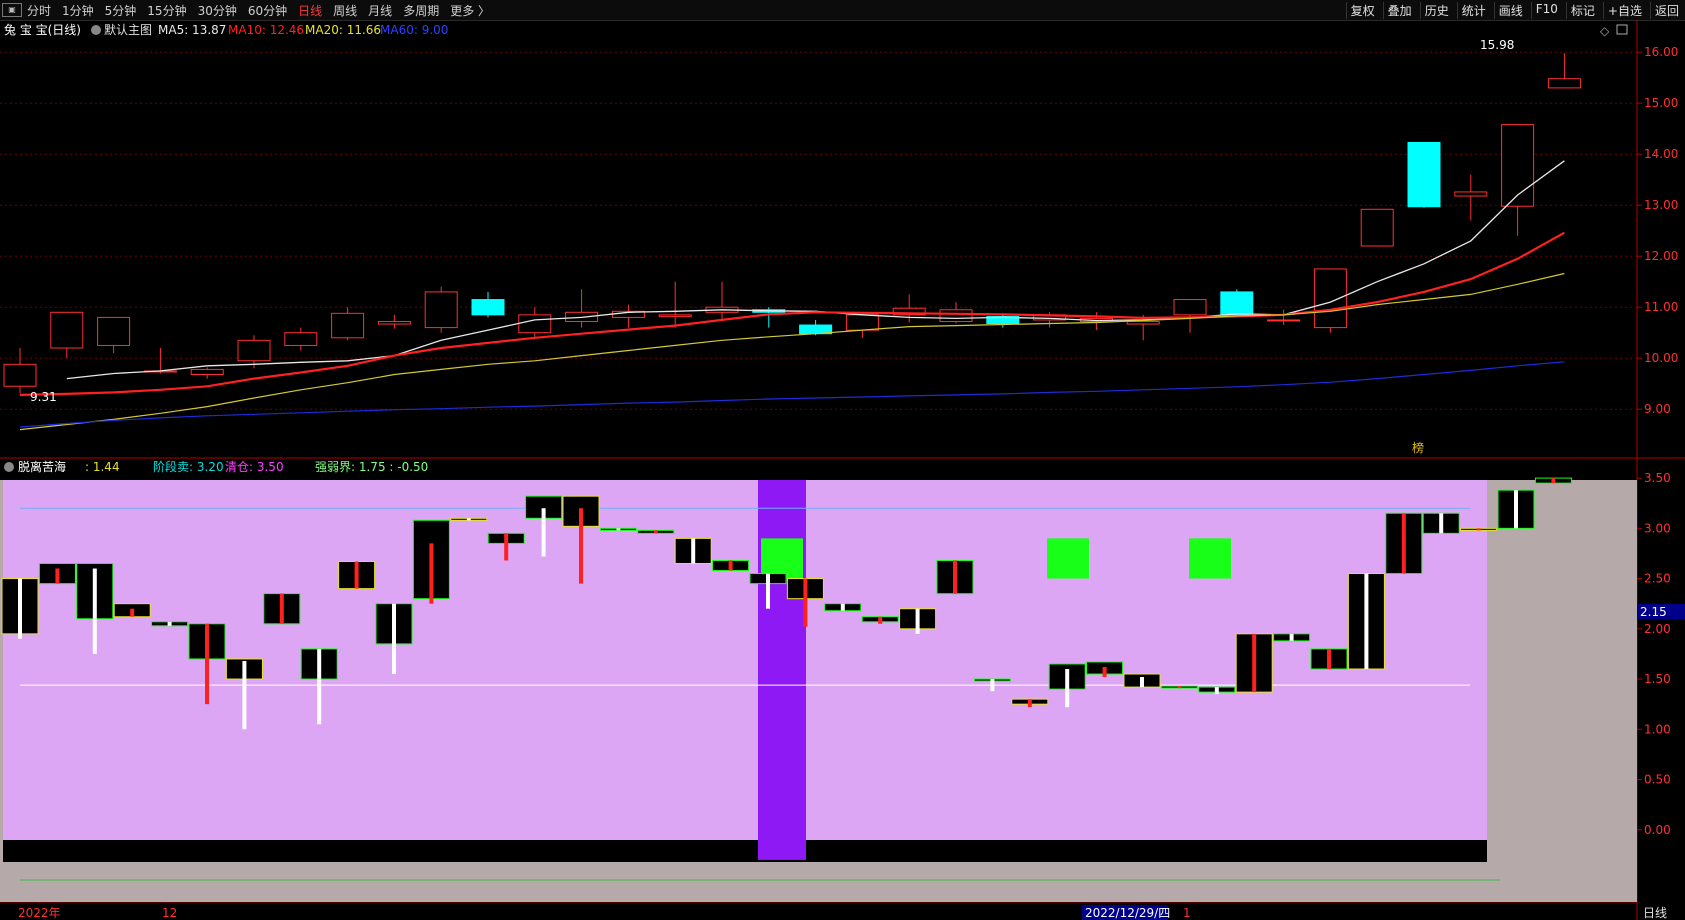 This screenshot has height=920, width=1685. I want to click on back-button: 返回, so click(1666, 10).